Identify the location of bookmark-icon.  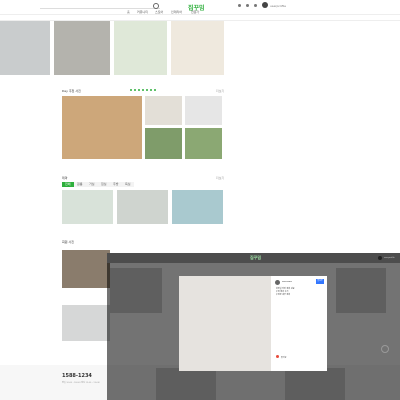
(239, 5).